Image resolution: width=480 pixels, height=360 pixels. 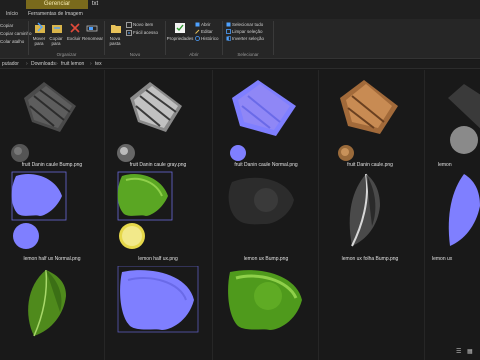 I want to click on file-tile: lemon ux folha Bump.png, so click(x=370, y=218).